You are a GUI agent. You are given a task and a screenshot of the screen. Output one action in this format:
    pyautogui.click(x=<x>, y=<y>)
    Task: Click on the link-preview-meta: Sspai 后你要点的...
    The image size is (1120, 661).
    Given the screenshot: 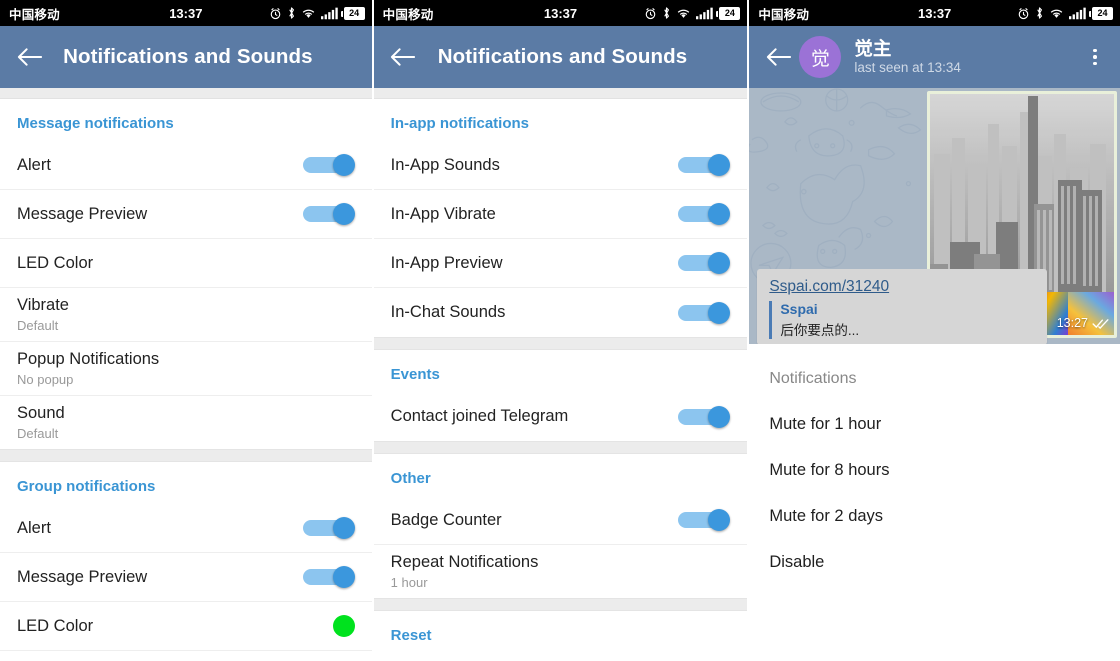 What is the action you would take?
    pyautogui.click(x=902, y=320)
    